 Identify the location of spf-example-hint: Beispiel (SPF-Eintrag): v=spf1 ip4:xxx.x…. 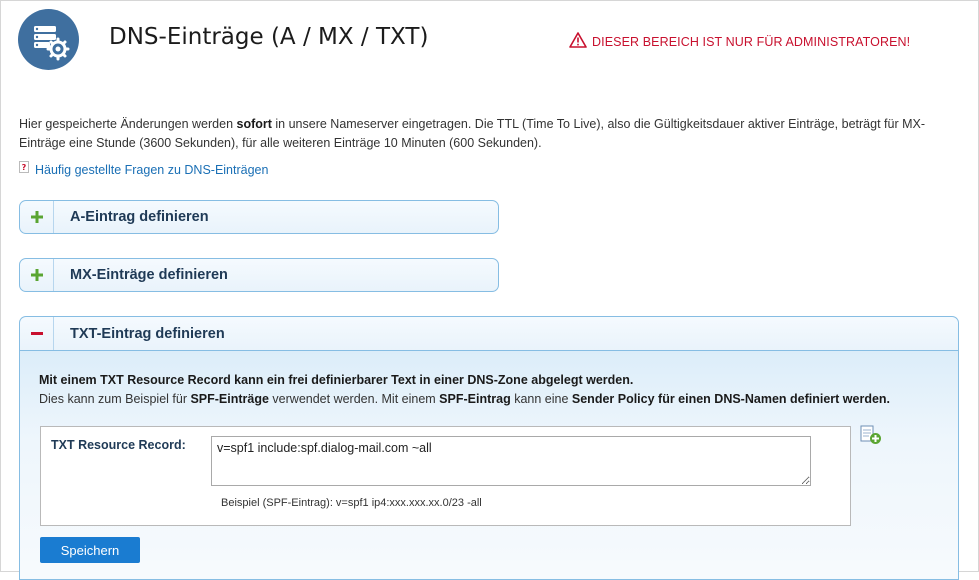
(351, 503).